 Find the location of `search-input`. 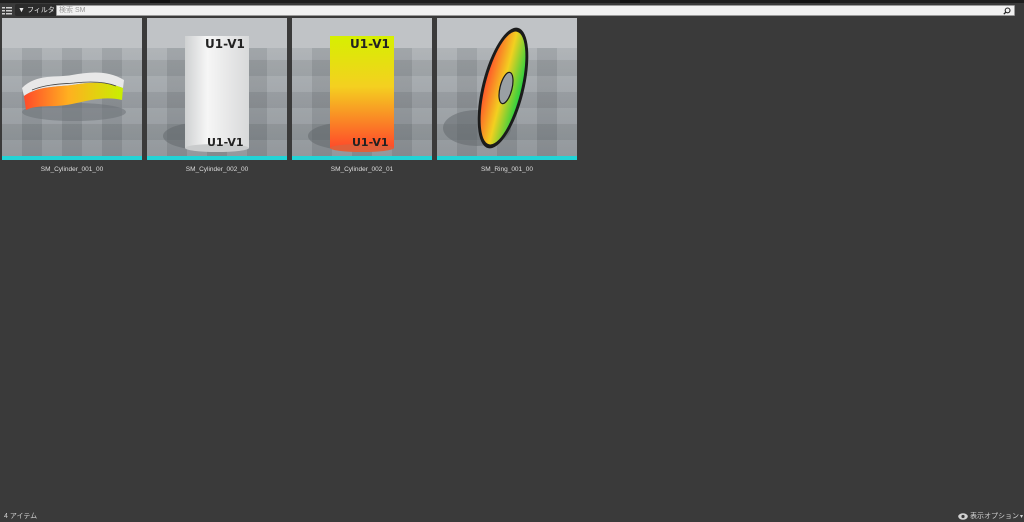

search-input is located at coordinates (527, 10).